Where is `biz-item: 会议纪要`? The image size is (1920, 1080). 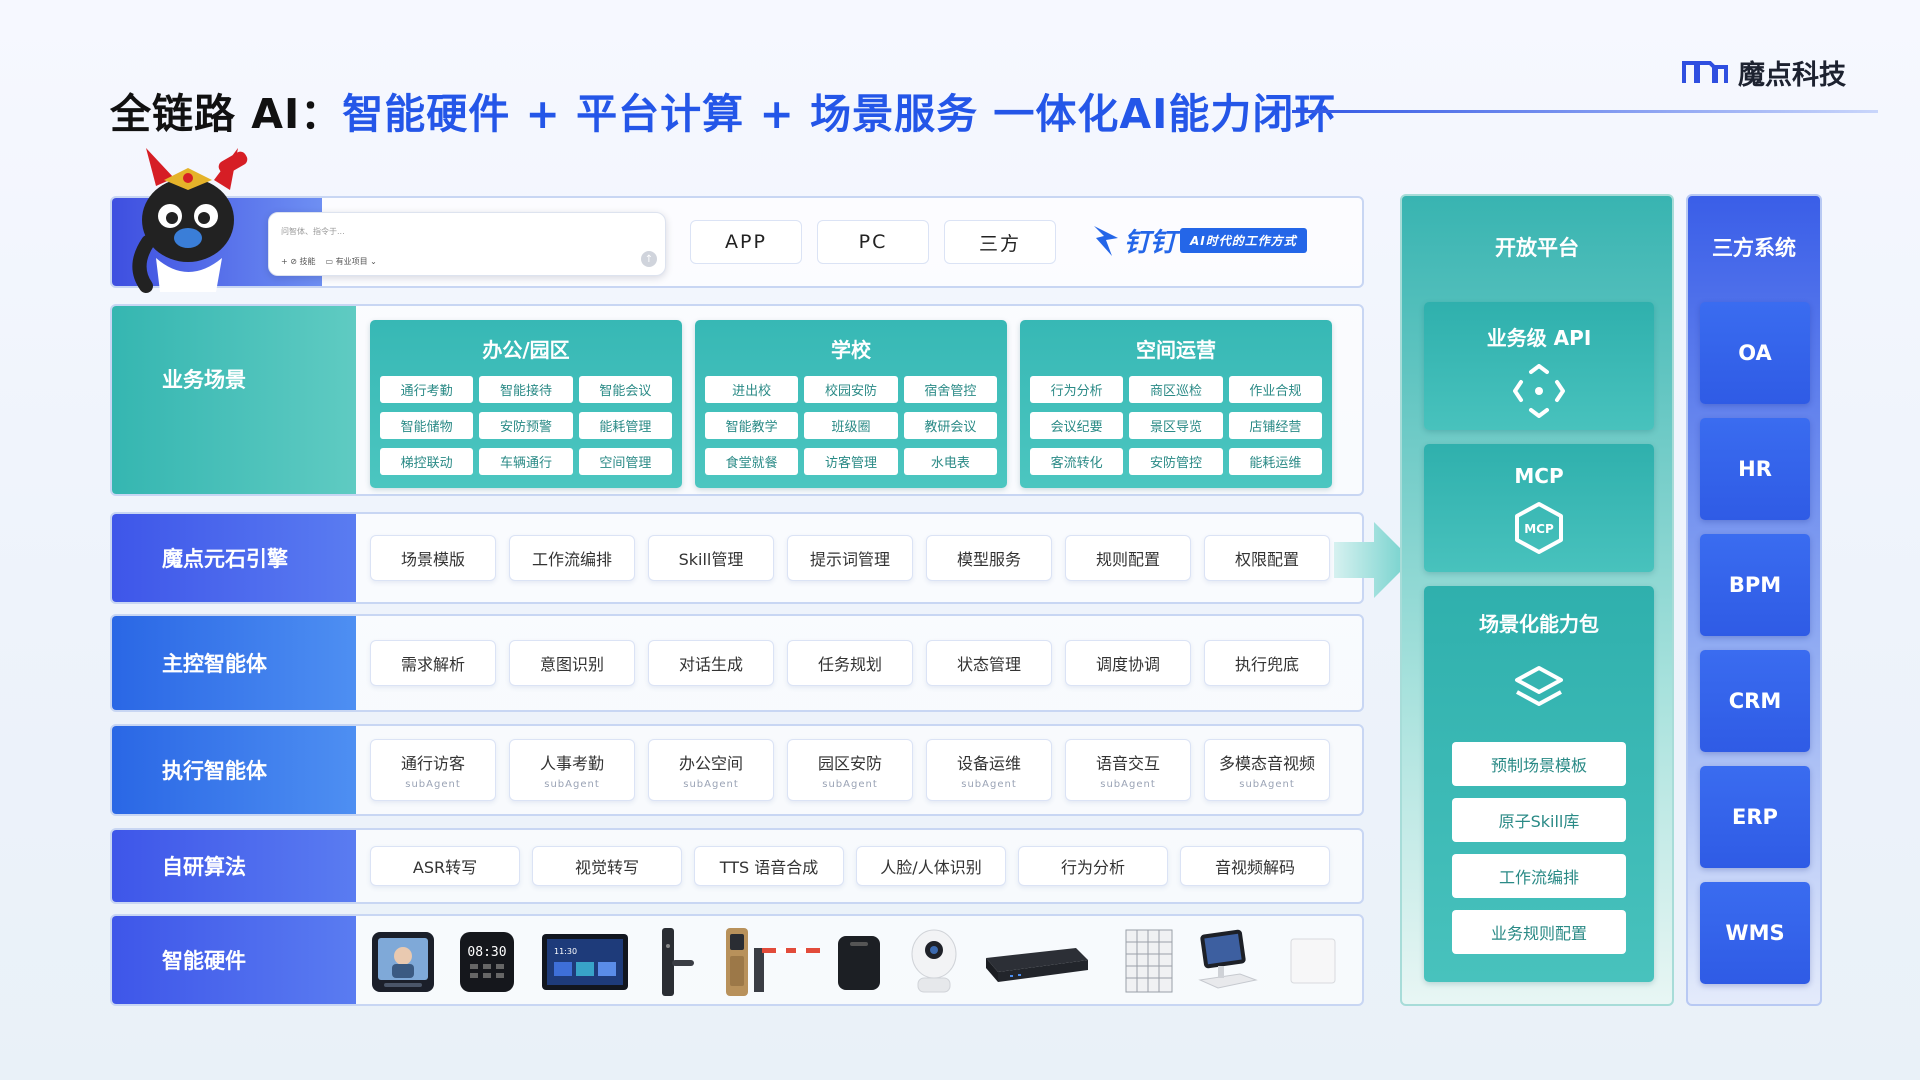 biz-item: 会议纪要 is located at coordinates (1077, 425).